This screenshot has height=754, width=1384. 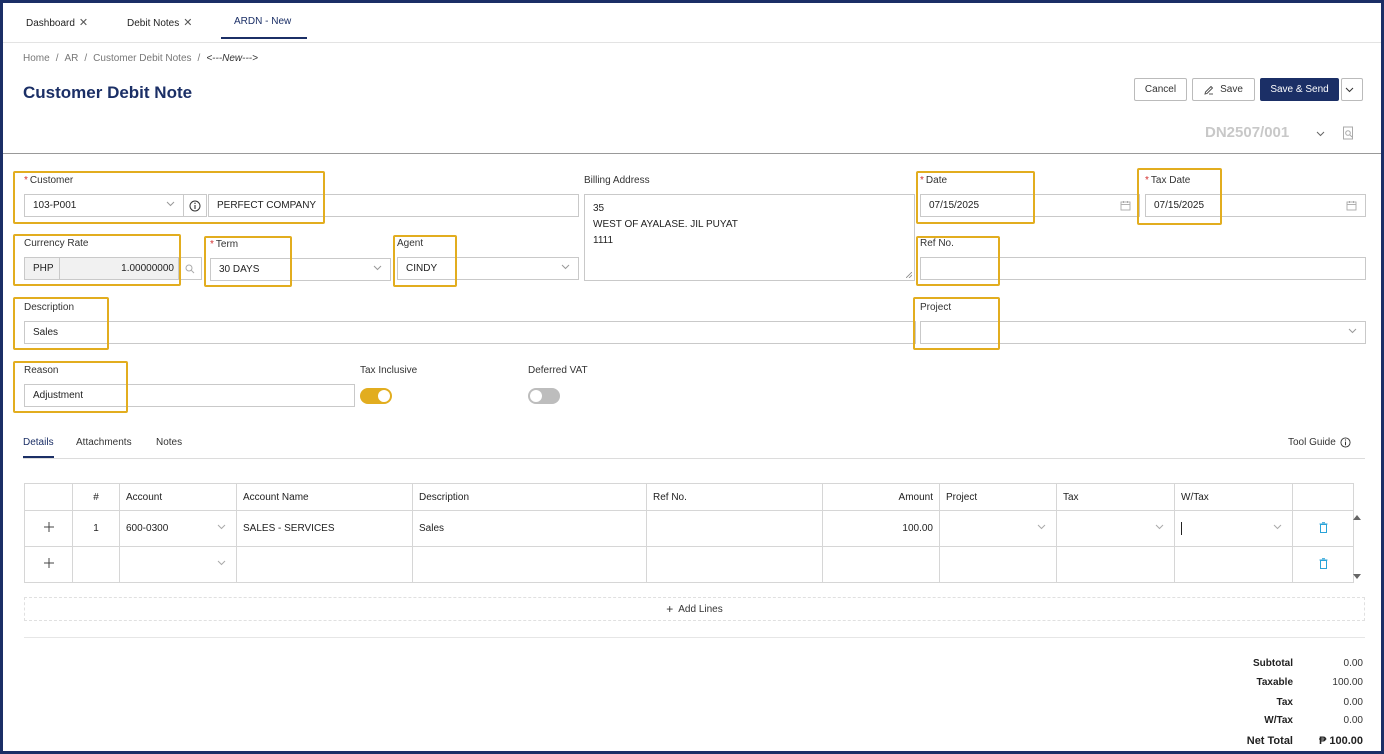 I want to click on account-cell: 600-0300, so click(x=178, y=528).